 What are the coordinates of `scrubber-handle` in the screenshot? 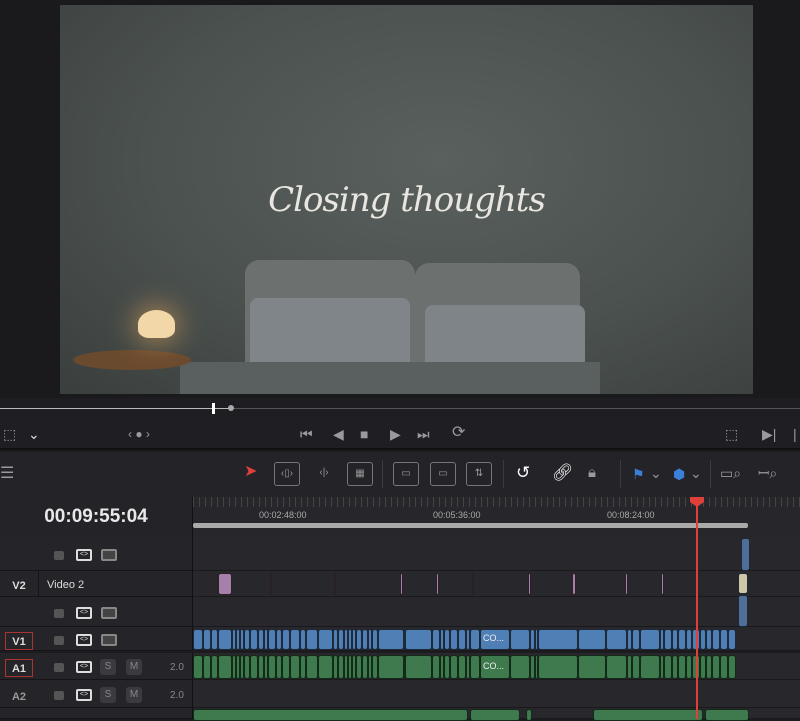 It's located at (213, 408).